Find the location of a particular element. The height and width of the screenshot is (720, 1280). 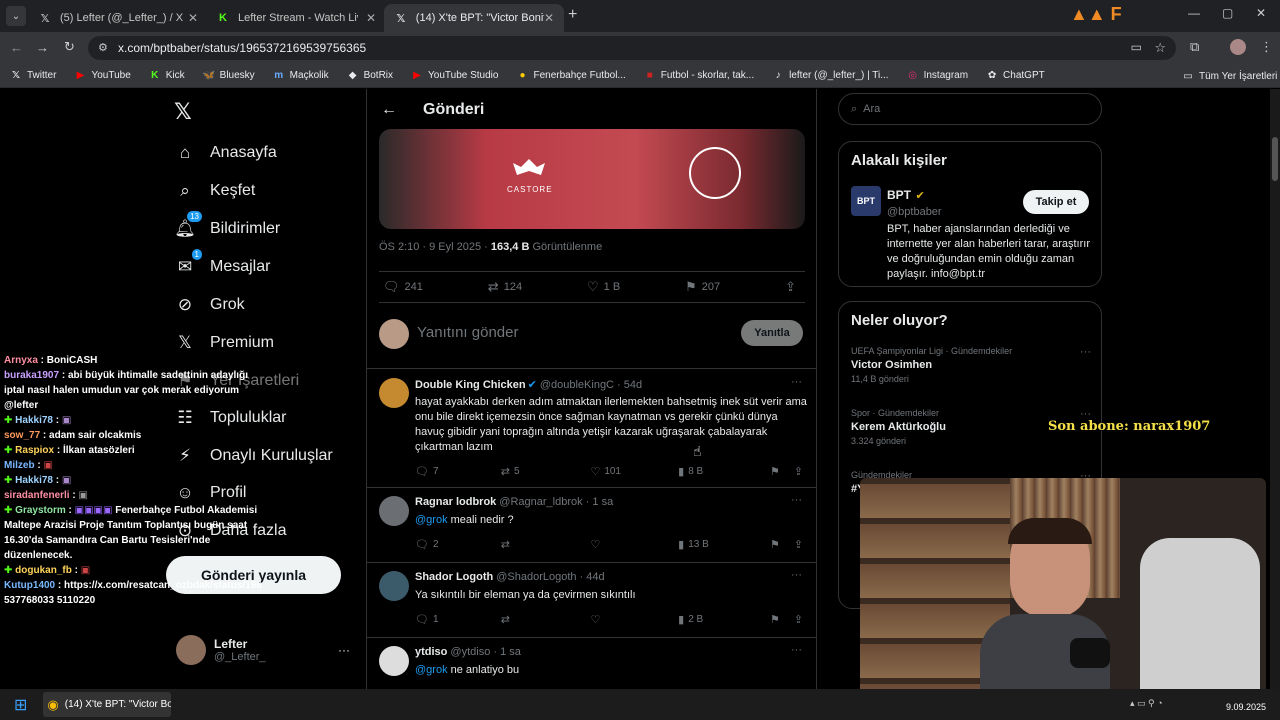

follow-button: Takip et is located at coordinates (1056, 202).